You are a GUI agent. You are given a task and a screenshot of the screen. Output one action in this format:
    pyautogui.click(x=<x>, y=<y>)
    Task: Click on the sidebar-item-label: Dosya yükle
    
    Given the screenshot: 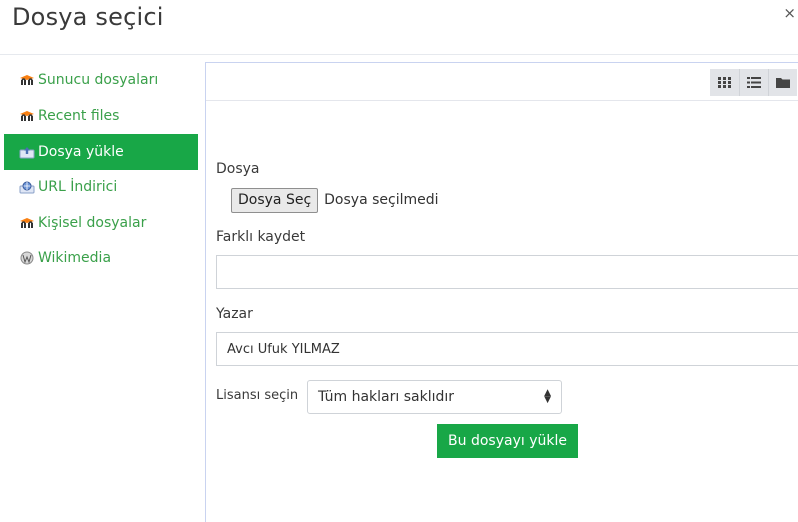 What is the action you would take?
    pyautogui.click(x=81, y=152)
    